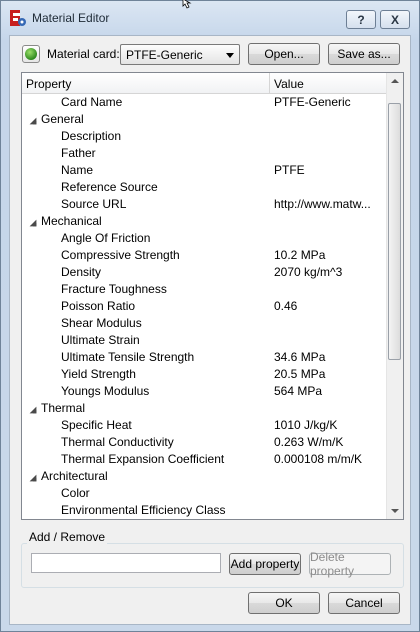 The image size is (420, 632). What do you see at coordinates (109, 187) in the screenshot?
I see `property-name: Reference Source` at bounding box center [109, 187].